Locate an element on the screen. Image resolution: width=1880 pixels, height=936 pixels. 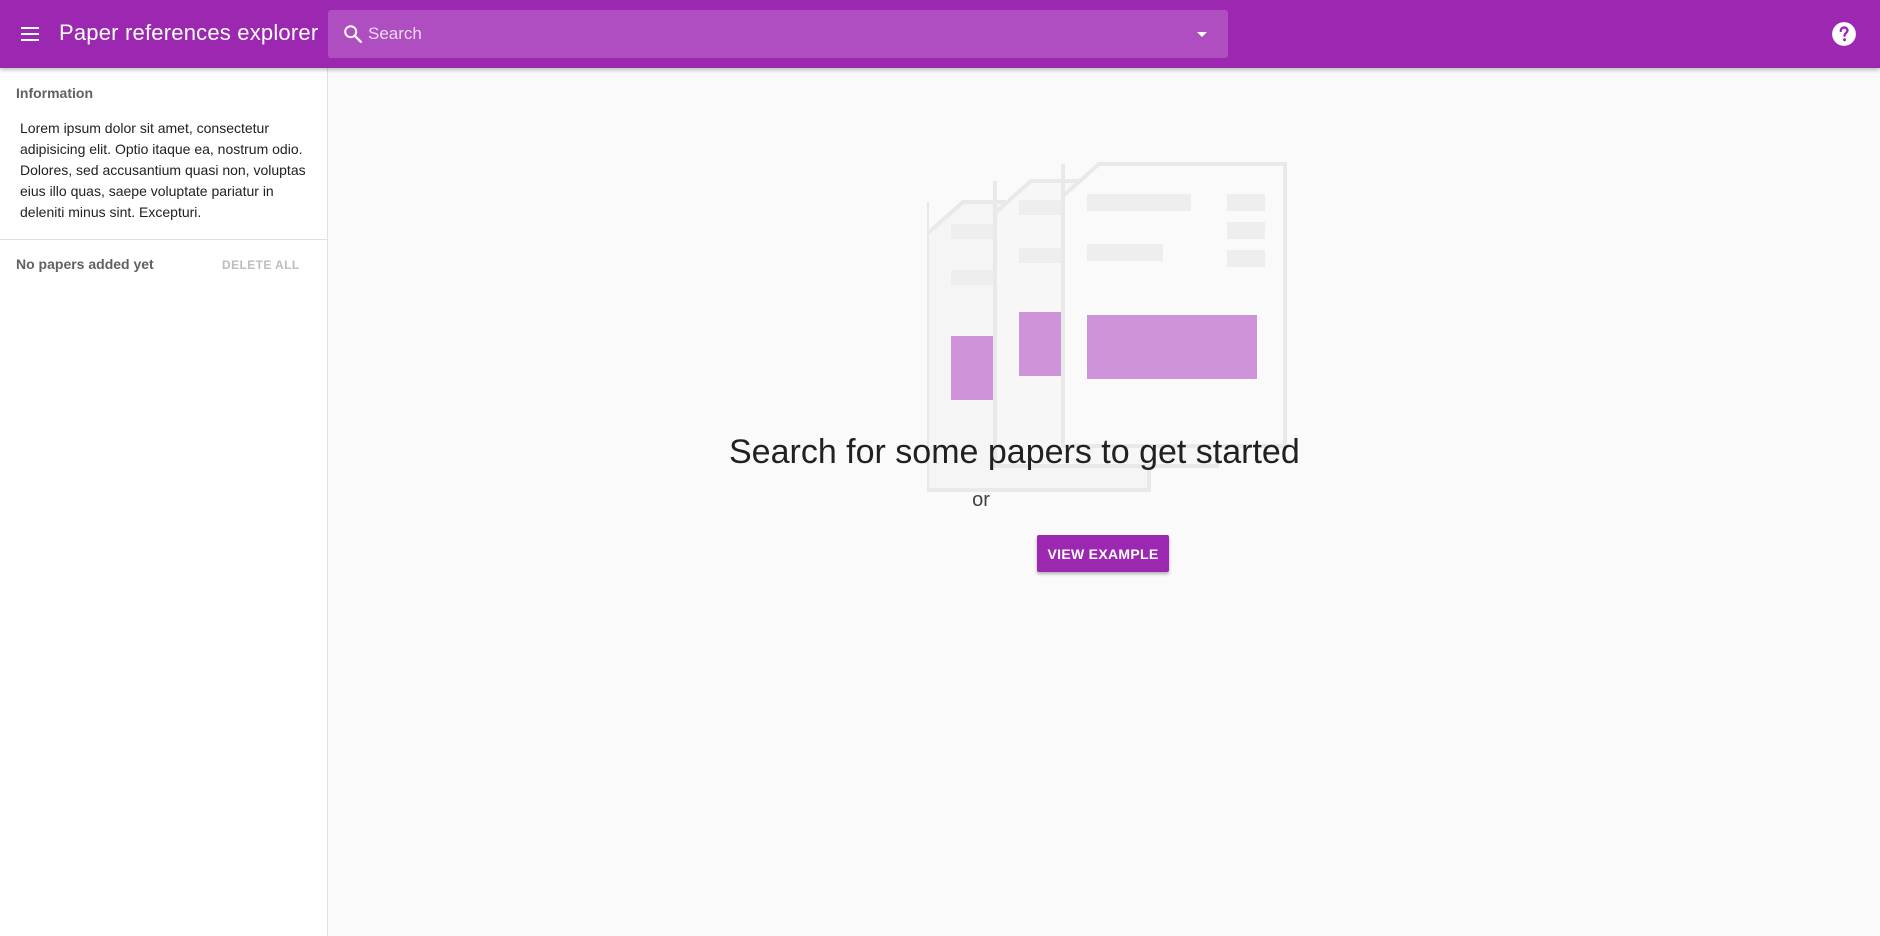
app-bar: Paper references explorer is located at coordinates (940, 34).